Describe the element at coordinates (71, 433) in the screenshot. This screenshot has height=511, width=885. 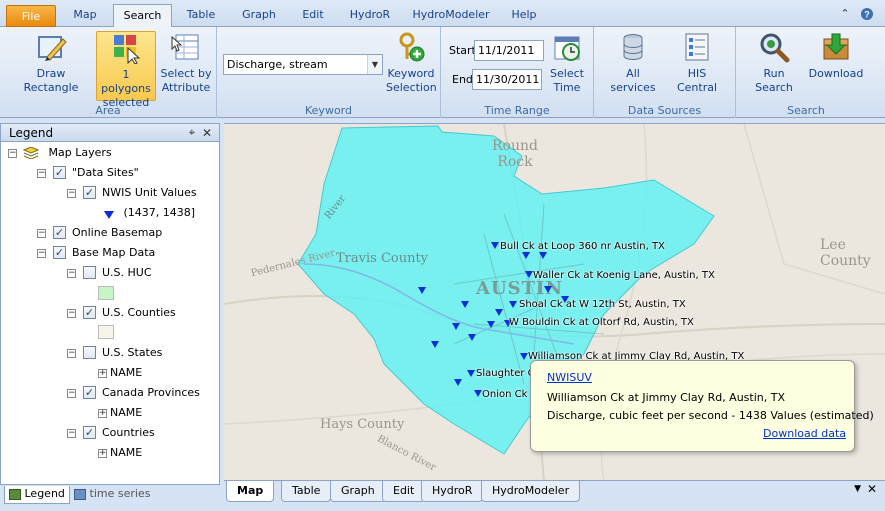
I see `countries-expander: −` at that location.